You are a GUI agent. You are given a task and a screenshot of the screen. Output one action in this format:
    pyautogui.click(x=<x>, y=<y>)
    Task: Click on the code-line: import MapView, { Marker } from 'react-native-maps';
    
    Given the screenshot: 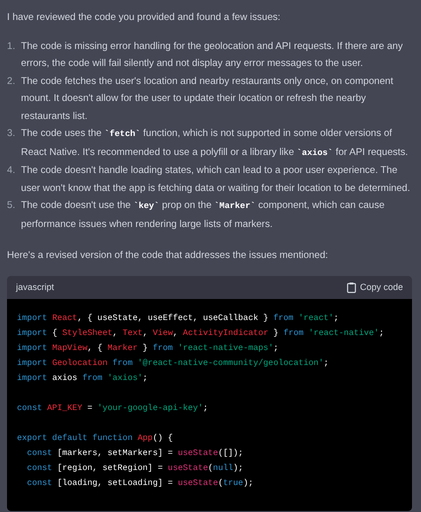 What is the action you would take?
    pyautogui.click(x=148, y=348)
    